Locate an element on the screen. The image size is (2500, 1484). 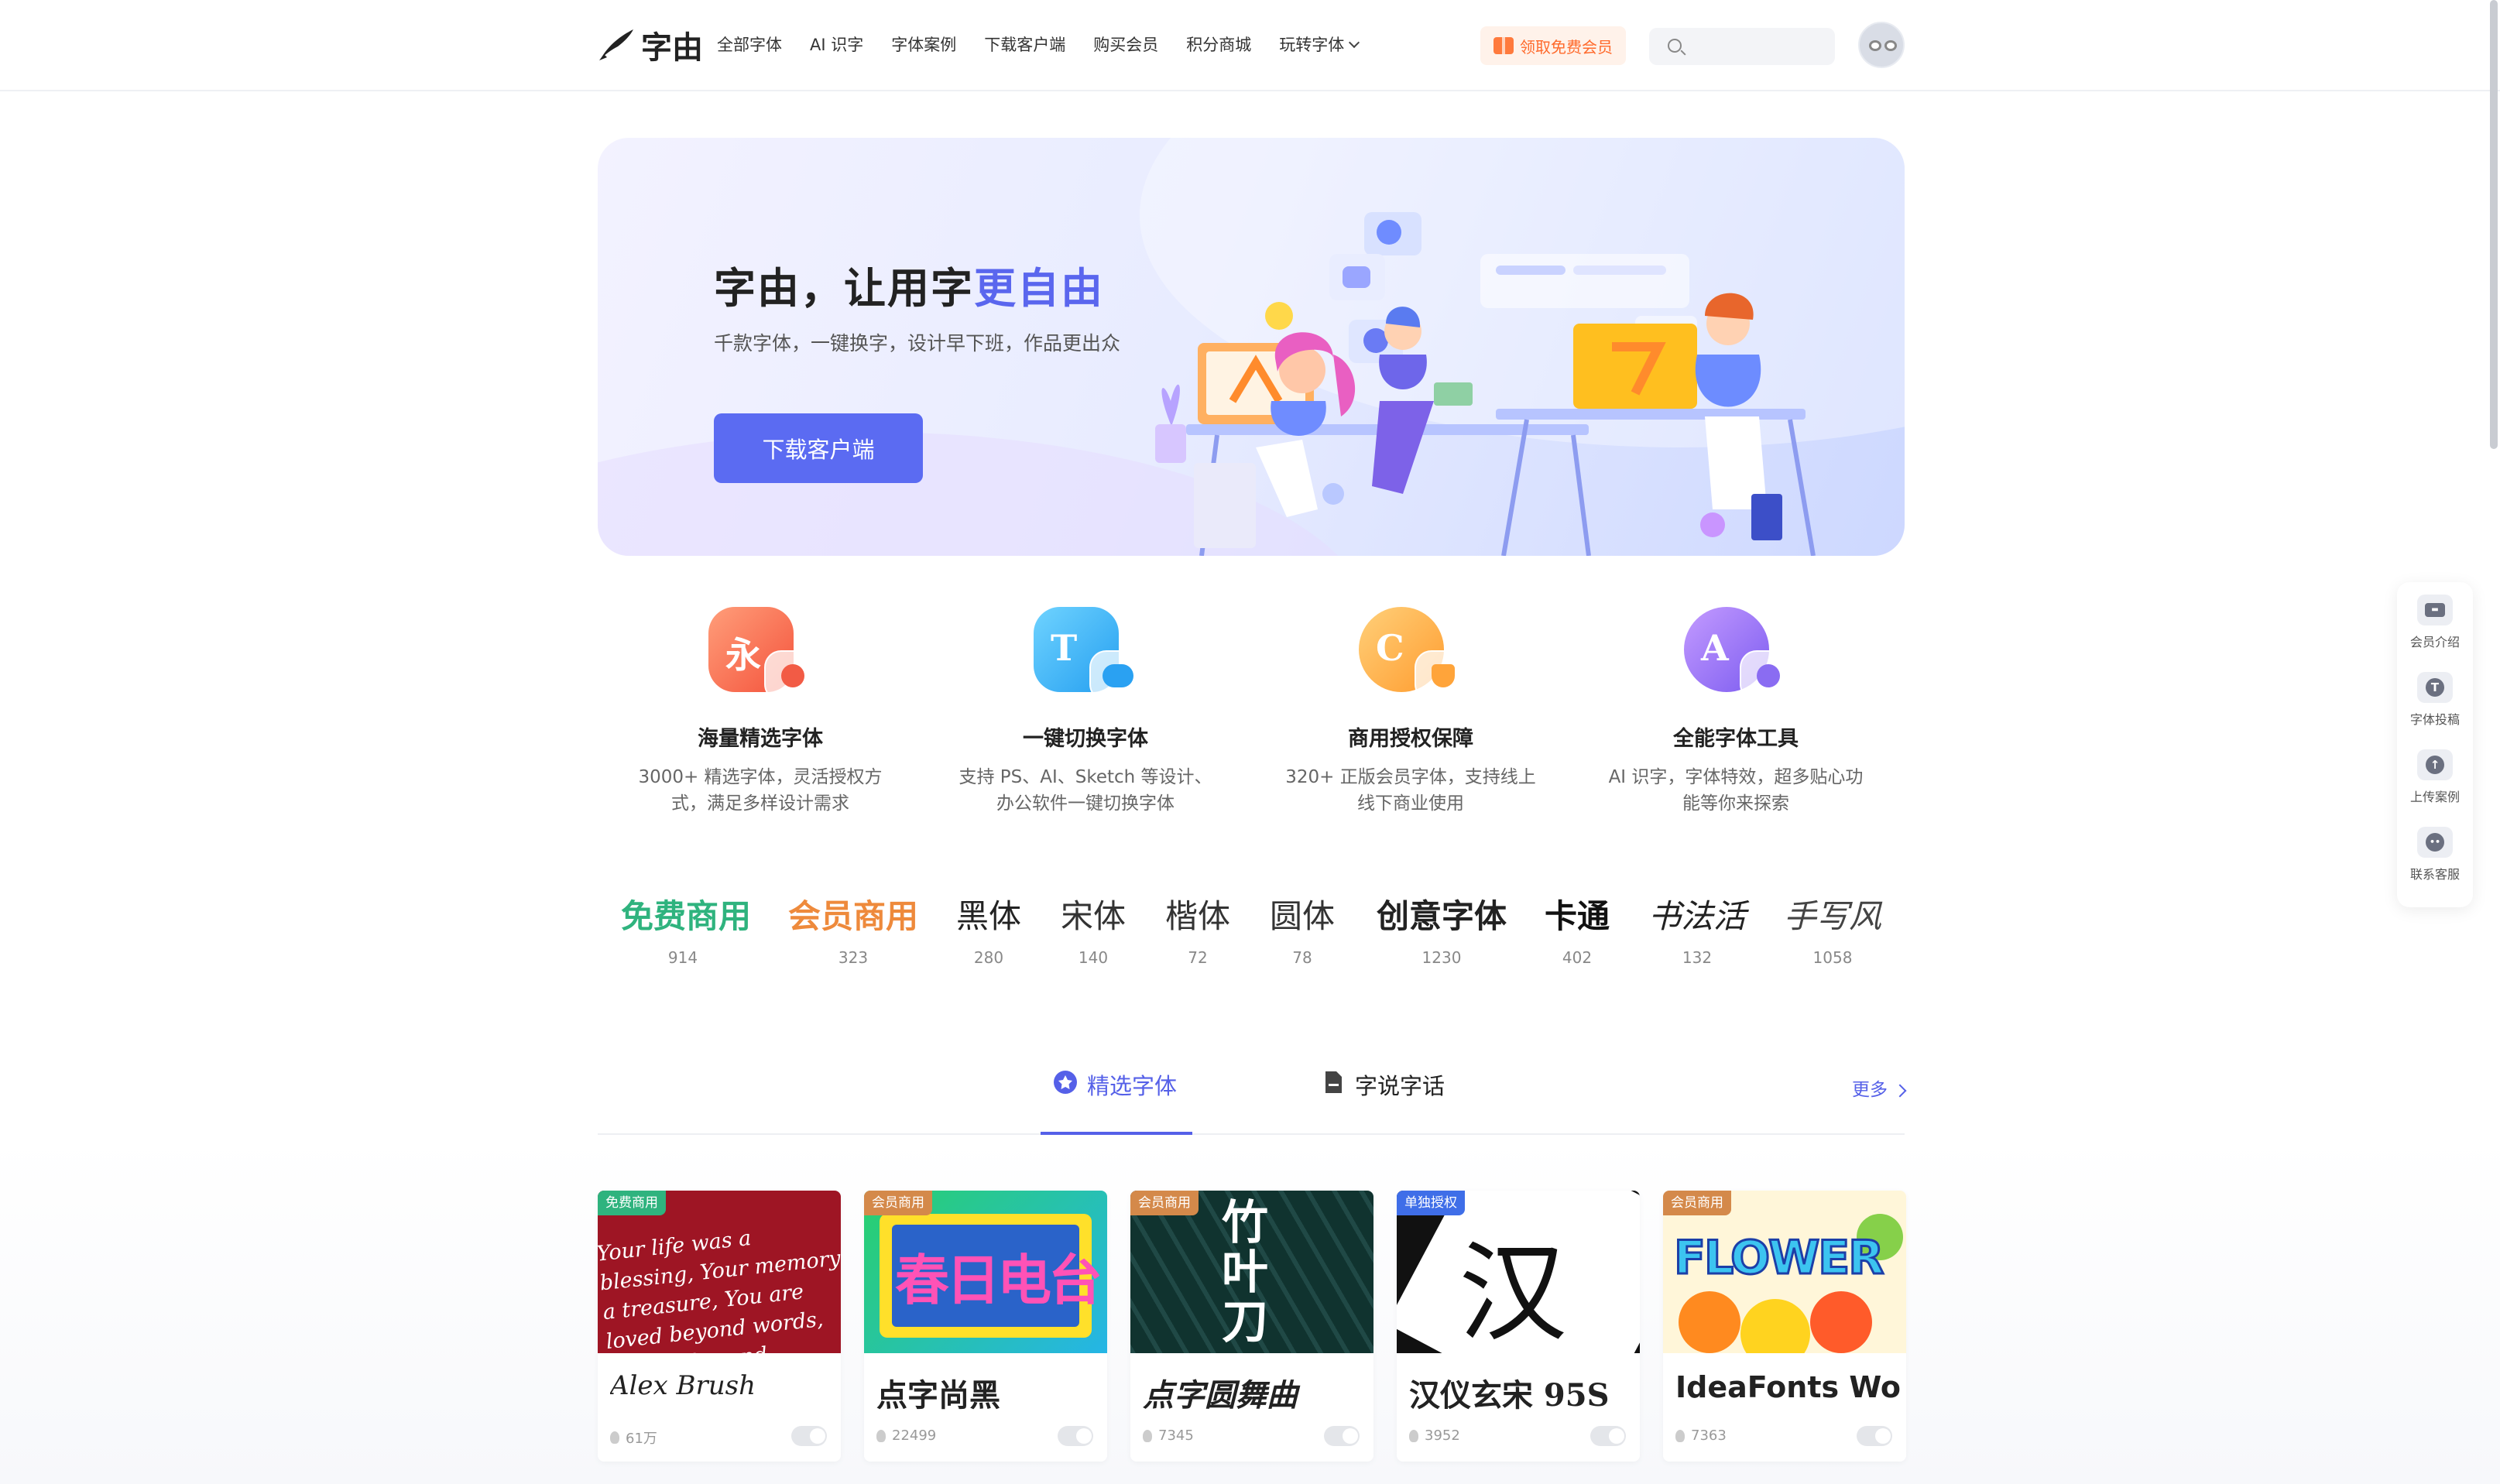
download-count: 61万 is located at coordinates (633, 1437).